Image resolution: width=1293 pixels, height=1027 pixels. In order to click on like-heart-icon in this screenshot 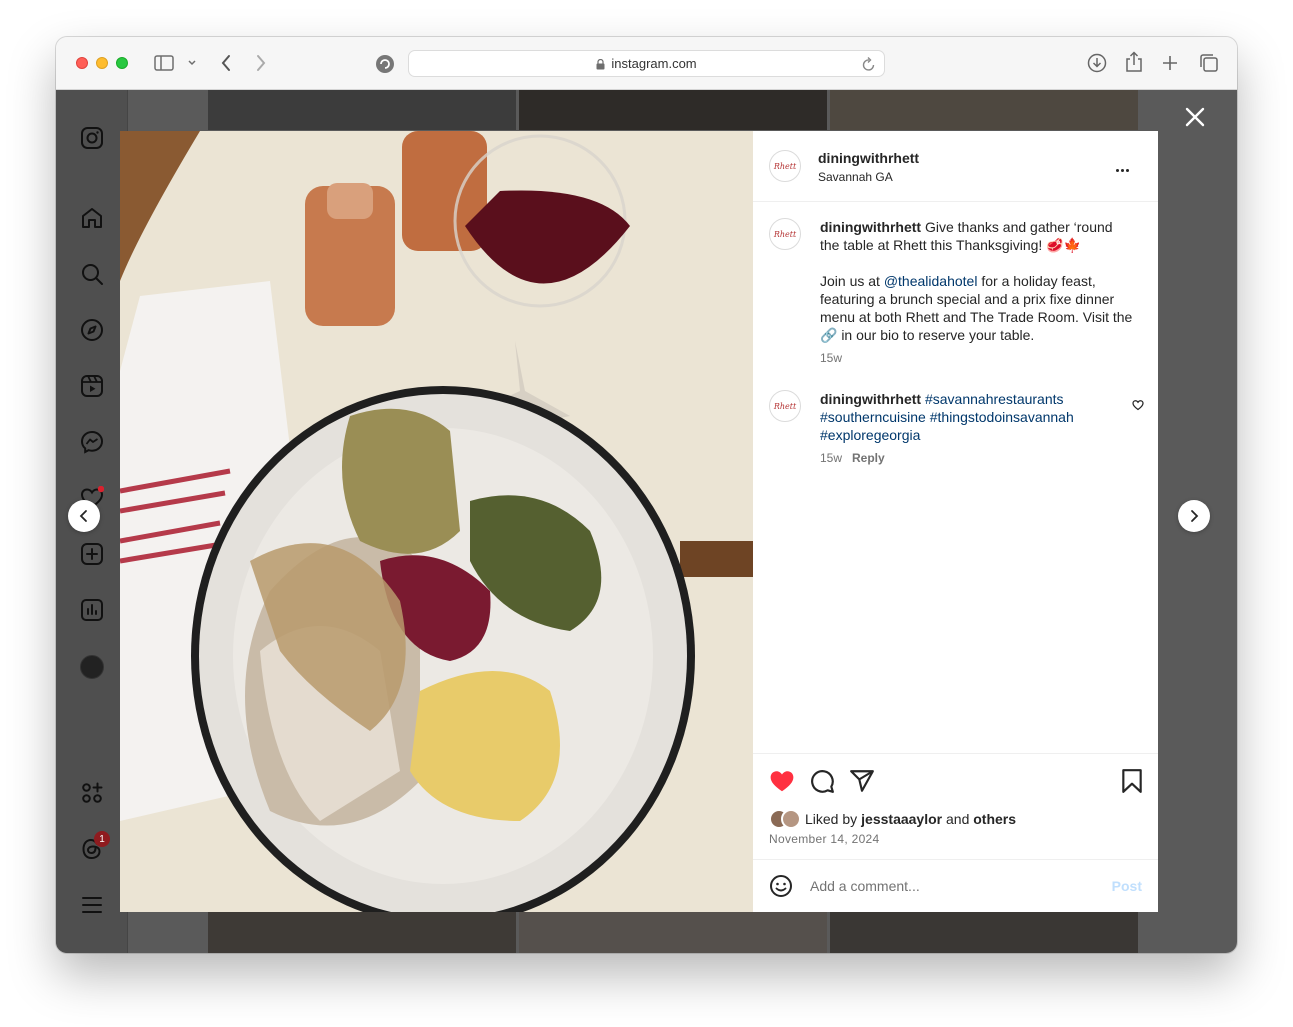, I will do `click(782, 781)`.